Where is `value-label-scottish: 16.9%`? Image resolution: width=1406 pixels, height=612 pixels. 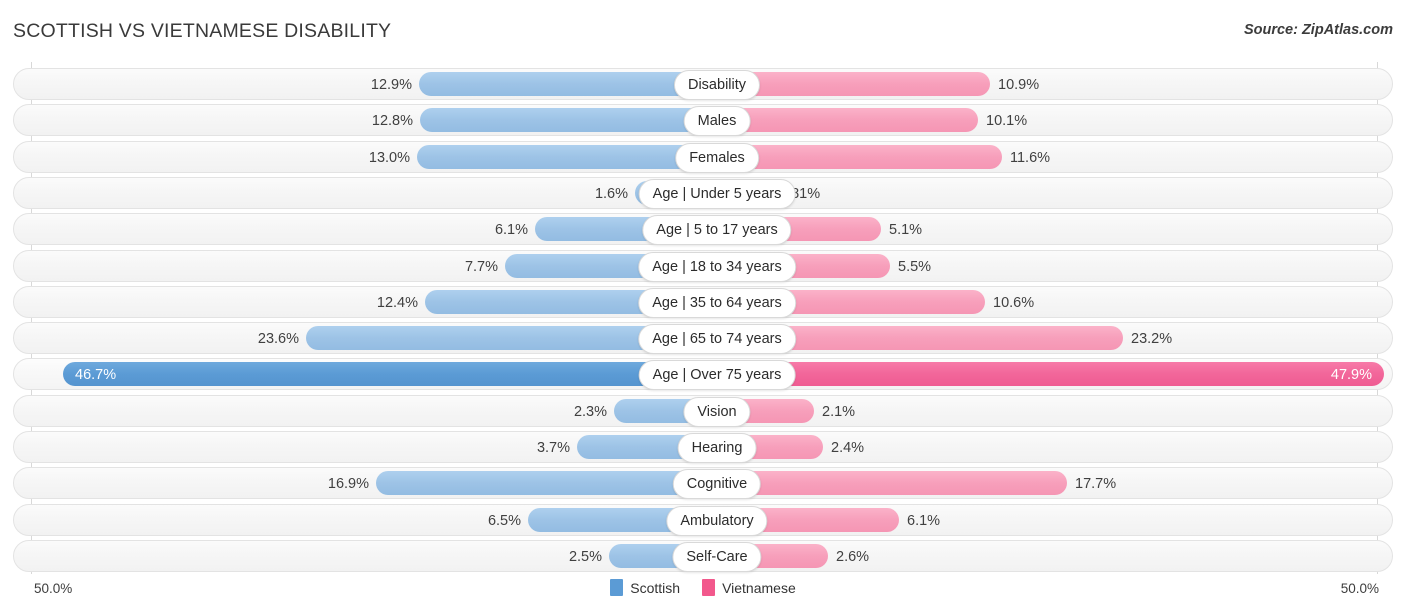
value-label-scottish: 16.9% is located at coordinates (348, 484).